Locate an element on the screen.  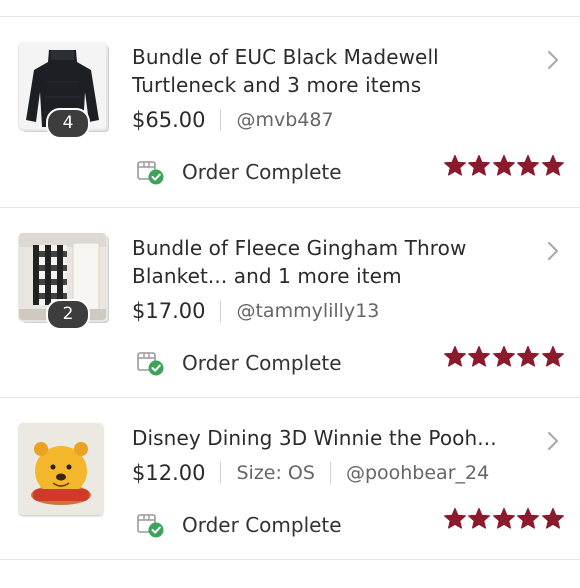
item-size: Size: OS is located at coordinates (275, 473).